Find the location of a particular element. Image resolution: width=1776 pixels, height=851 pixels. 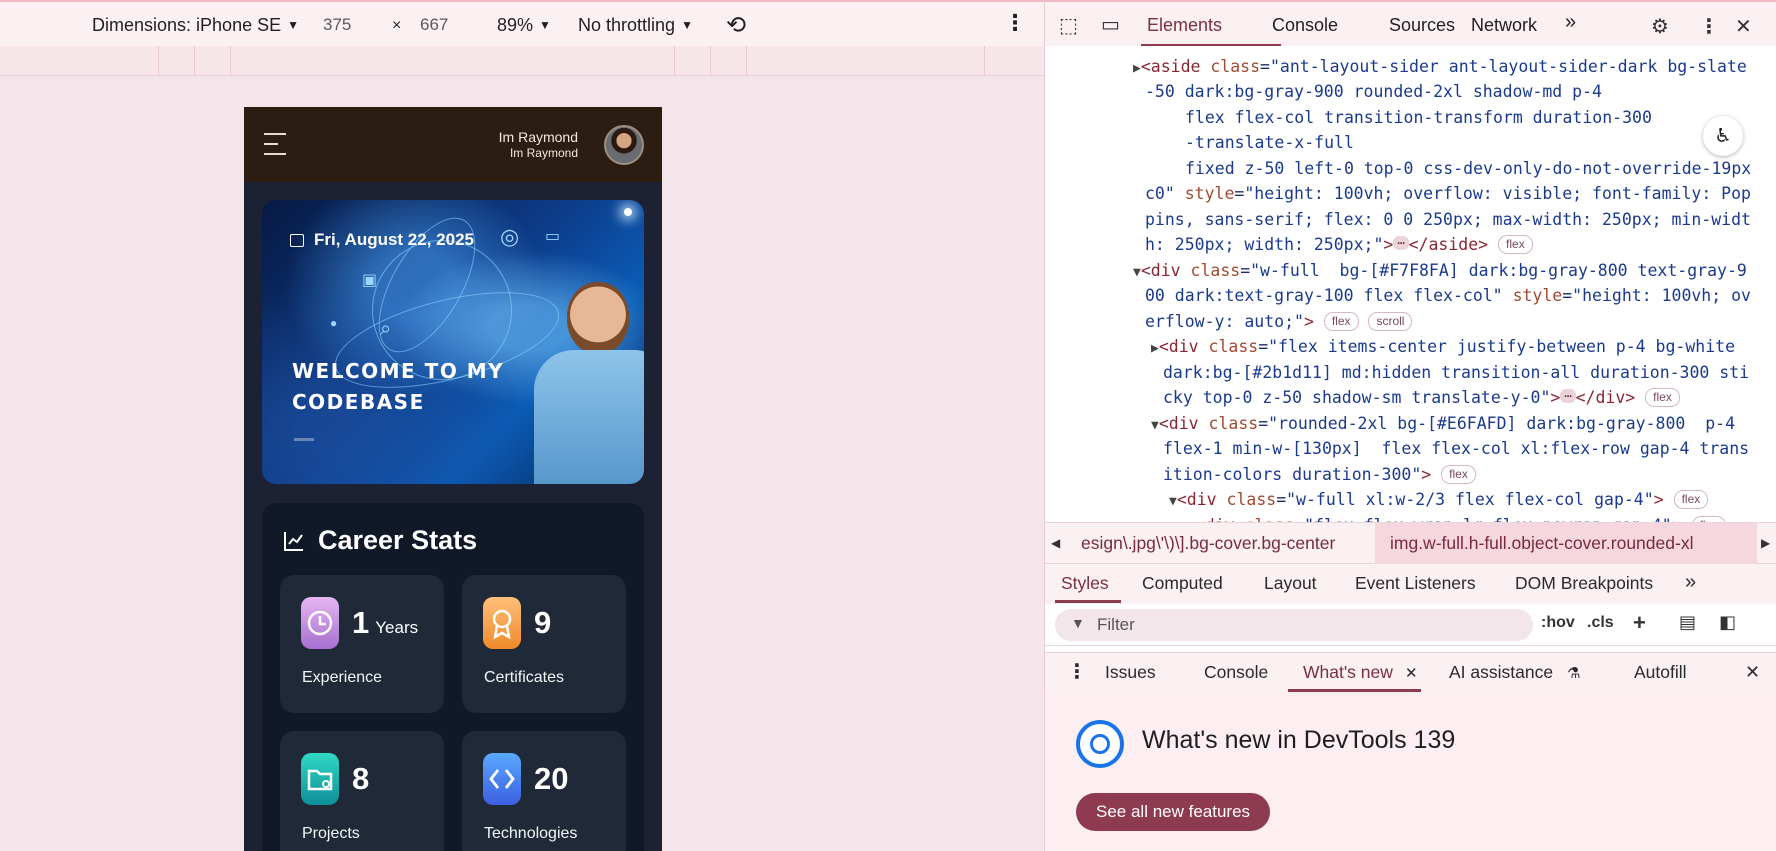

tab-styles: Styles is located at coordinates (1085, 583).